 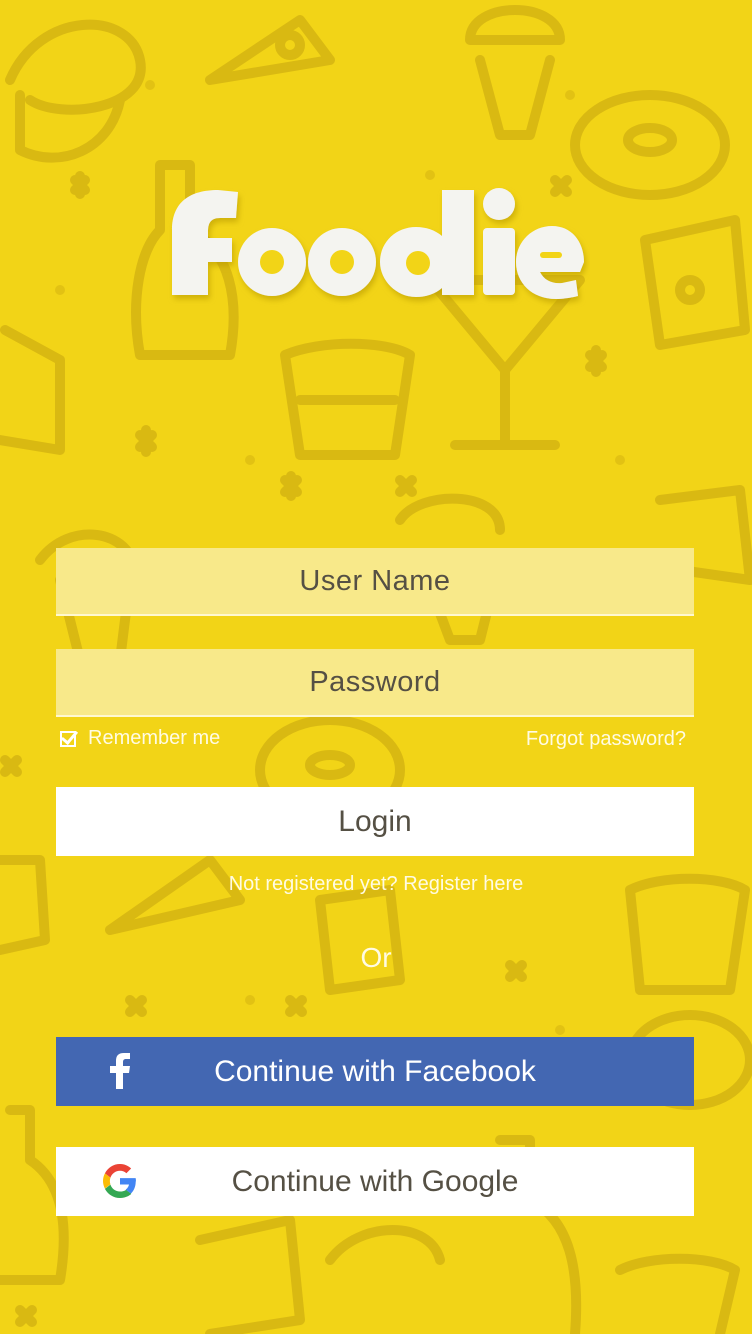 I want to click on google-label: Continue with Google, so click(x=375, y=1181).